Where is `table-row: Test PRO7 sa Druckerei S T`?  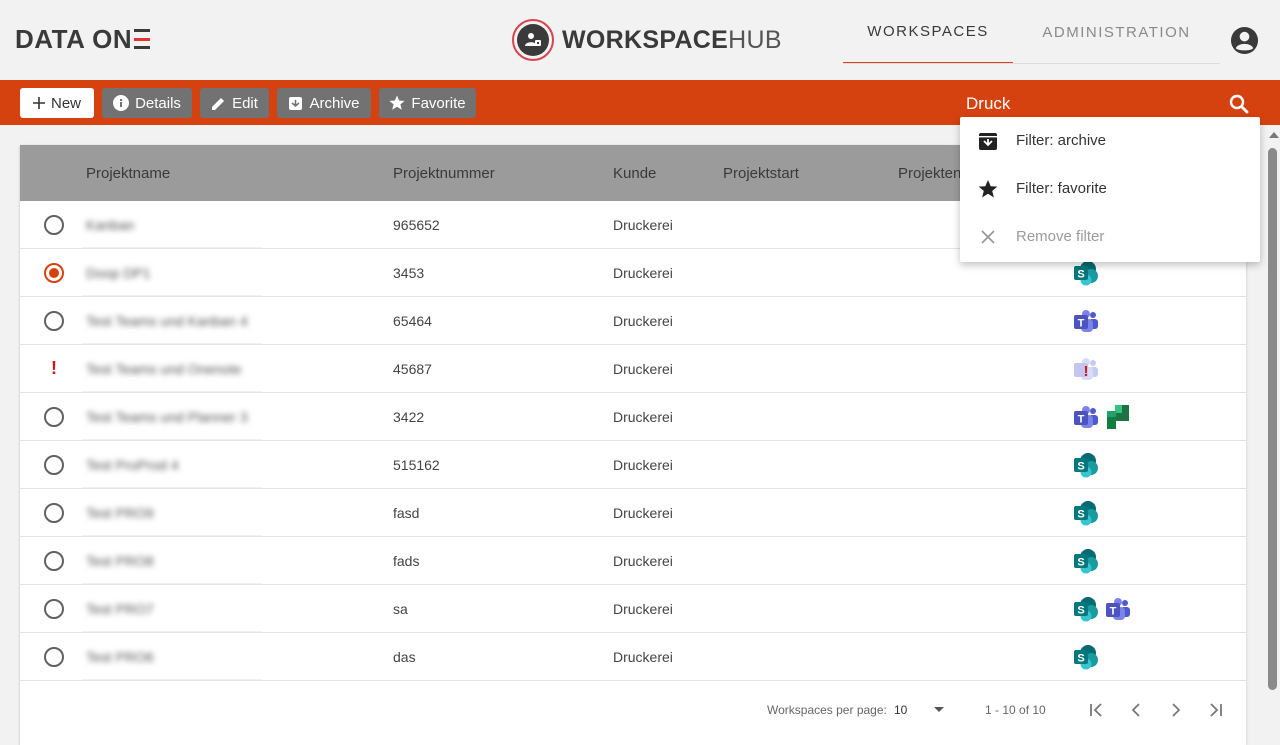
table-row: Test PRO7 sa Druckerei S T is located at coordinates (633, 609).